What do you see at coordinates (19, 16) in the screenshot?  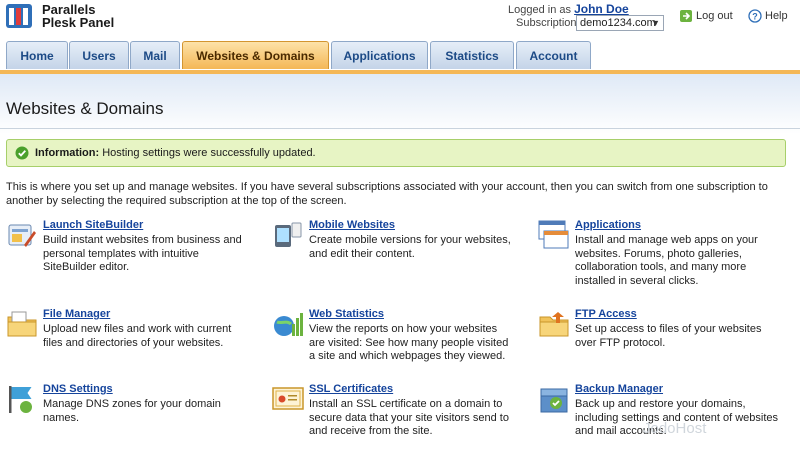 I see `plesk-logo-icon` at bounding box center [19, 16].